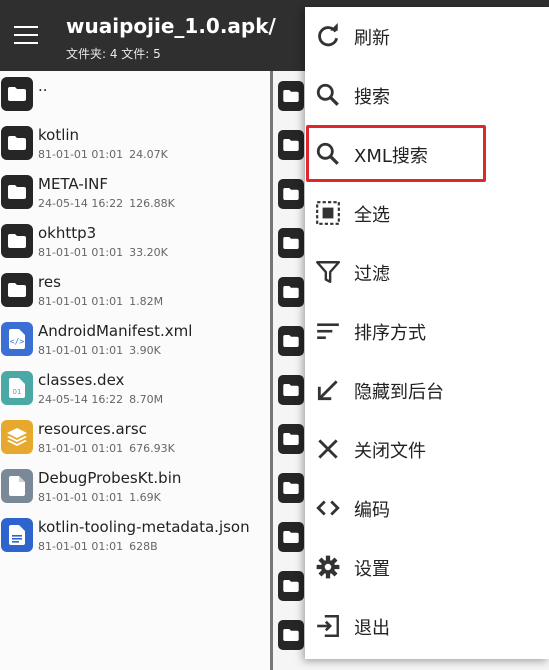  Describe the element at coordinates (135, 144) in the screenshot. I see `list-item: kotlin 81-01-01 01:01 24.07K` at that location.